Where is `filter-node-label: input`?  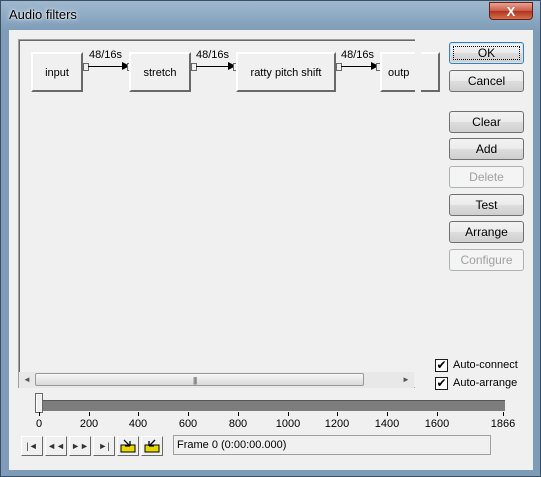 filter-node-label: input is located at coordinates (57, 73).